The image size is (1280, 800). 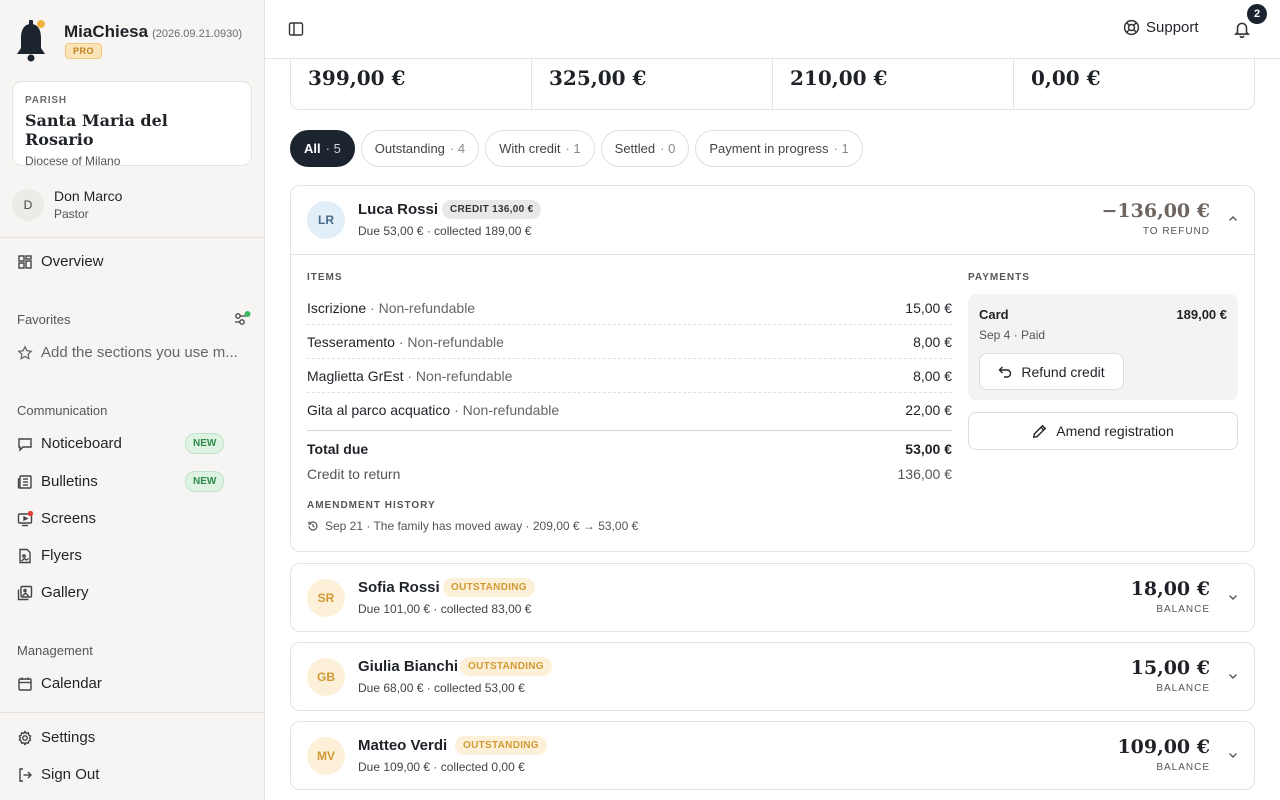 What do you see at coordinates (629, 449) in the screenshot?
I see `total-due-row: Total due 53,00 €` at bounding box center [629, 449].